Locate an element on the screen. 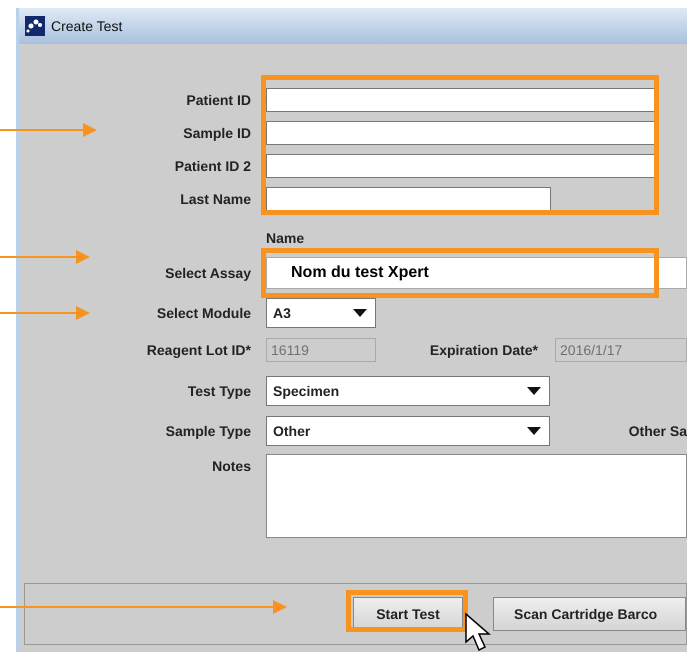  field-label: Sample ID is located at coordinates (217, 133).